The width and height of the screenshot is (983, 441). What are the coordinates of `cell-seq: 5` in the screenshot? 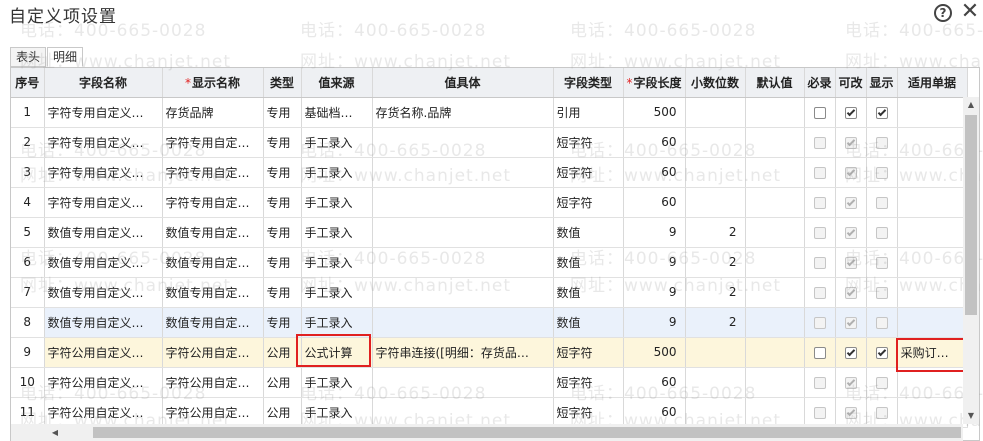 It's located at (28, 232).